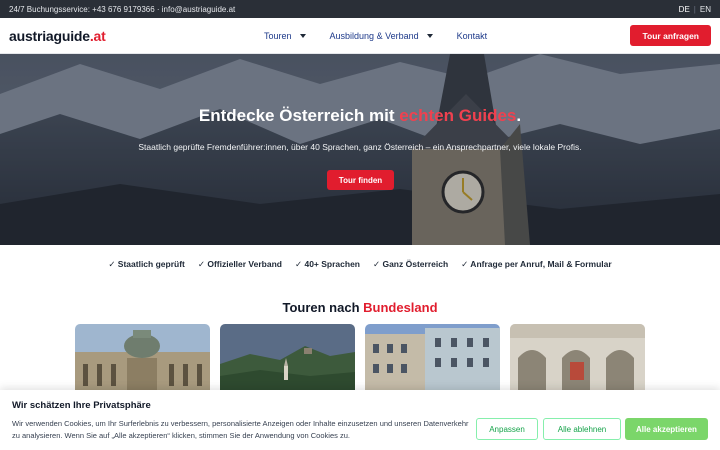  Describe the element at coordinates (327, 263) in the screenshot. I see `feature-item: ✓ 40+ Sprachen` at that location.